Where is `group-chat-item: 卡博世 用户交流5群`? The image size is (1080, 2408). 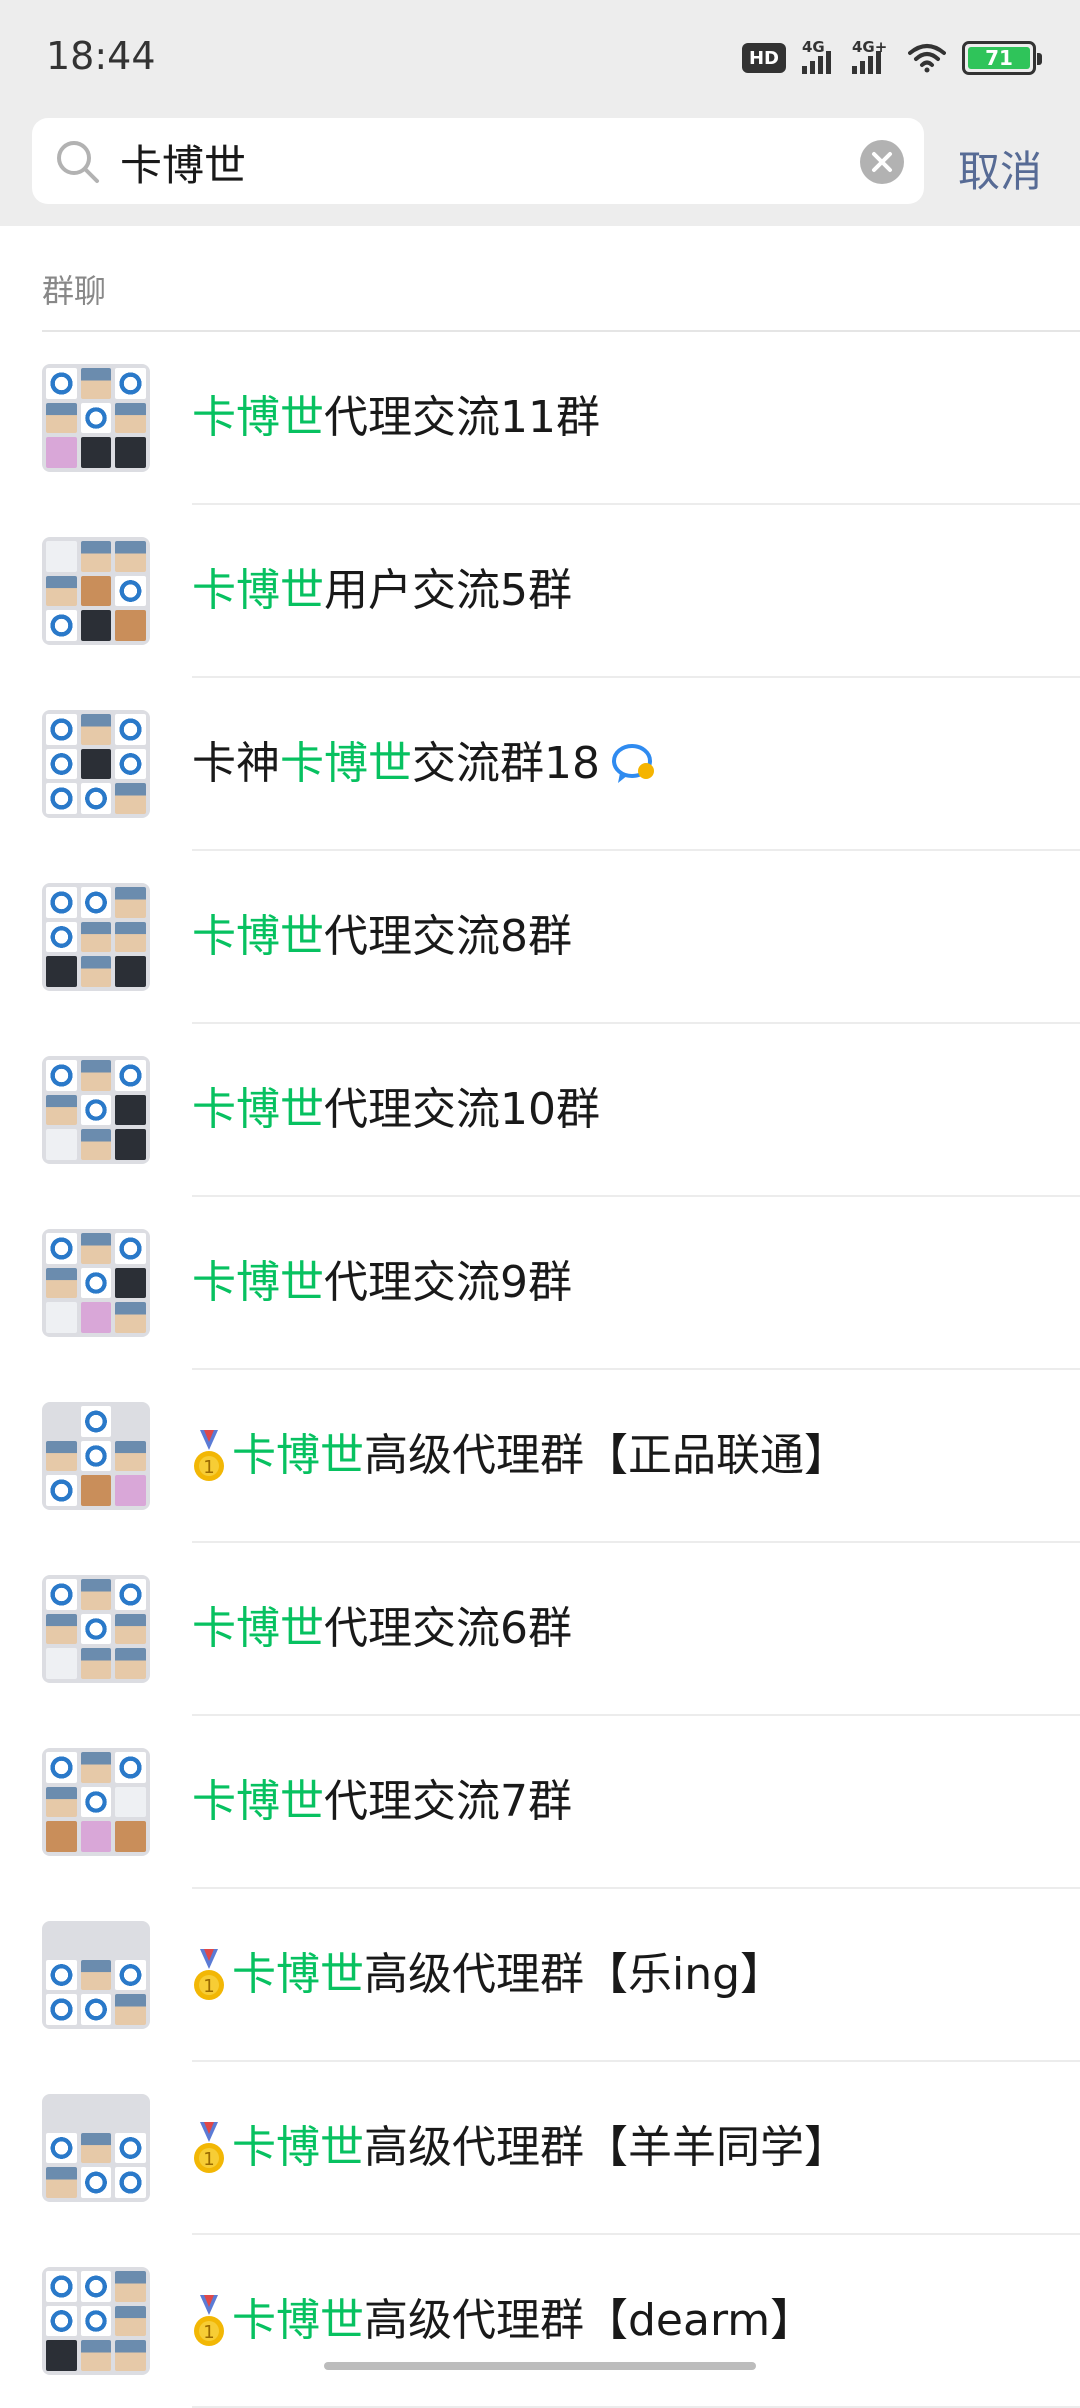 group-chat-item: 卡博世 用户交流5群 is located at coordinates (540, 591).